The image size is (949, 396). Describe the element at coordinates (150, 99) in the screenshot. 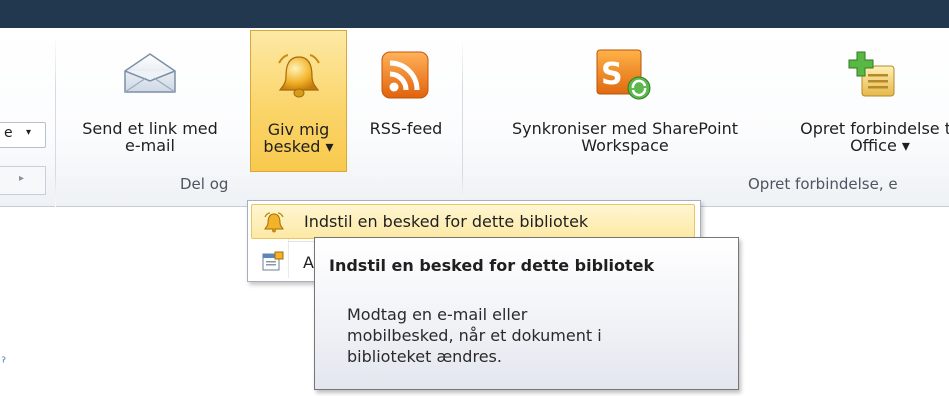

I see `send-link-email-button: Send et link med e-mail` at that location.